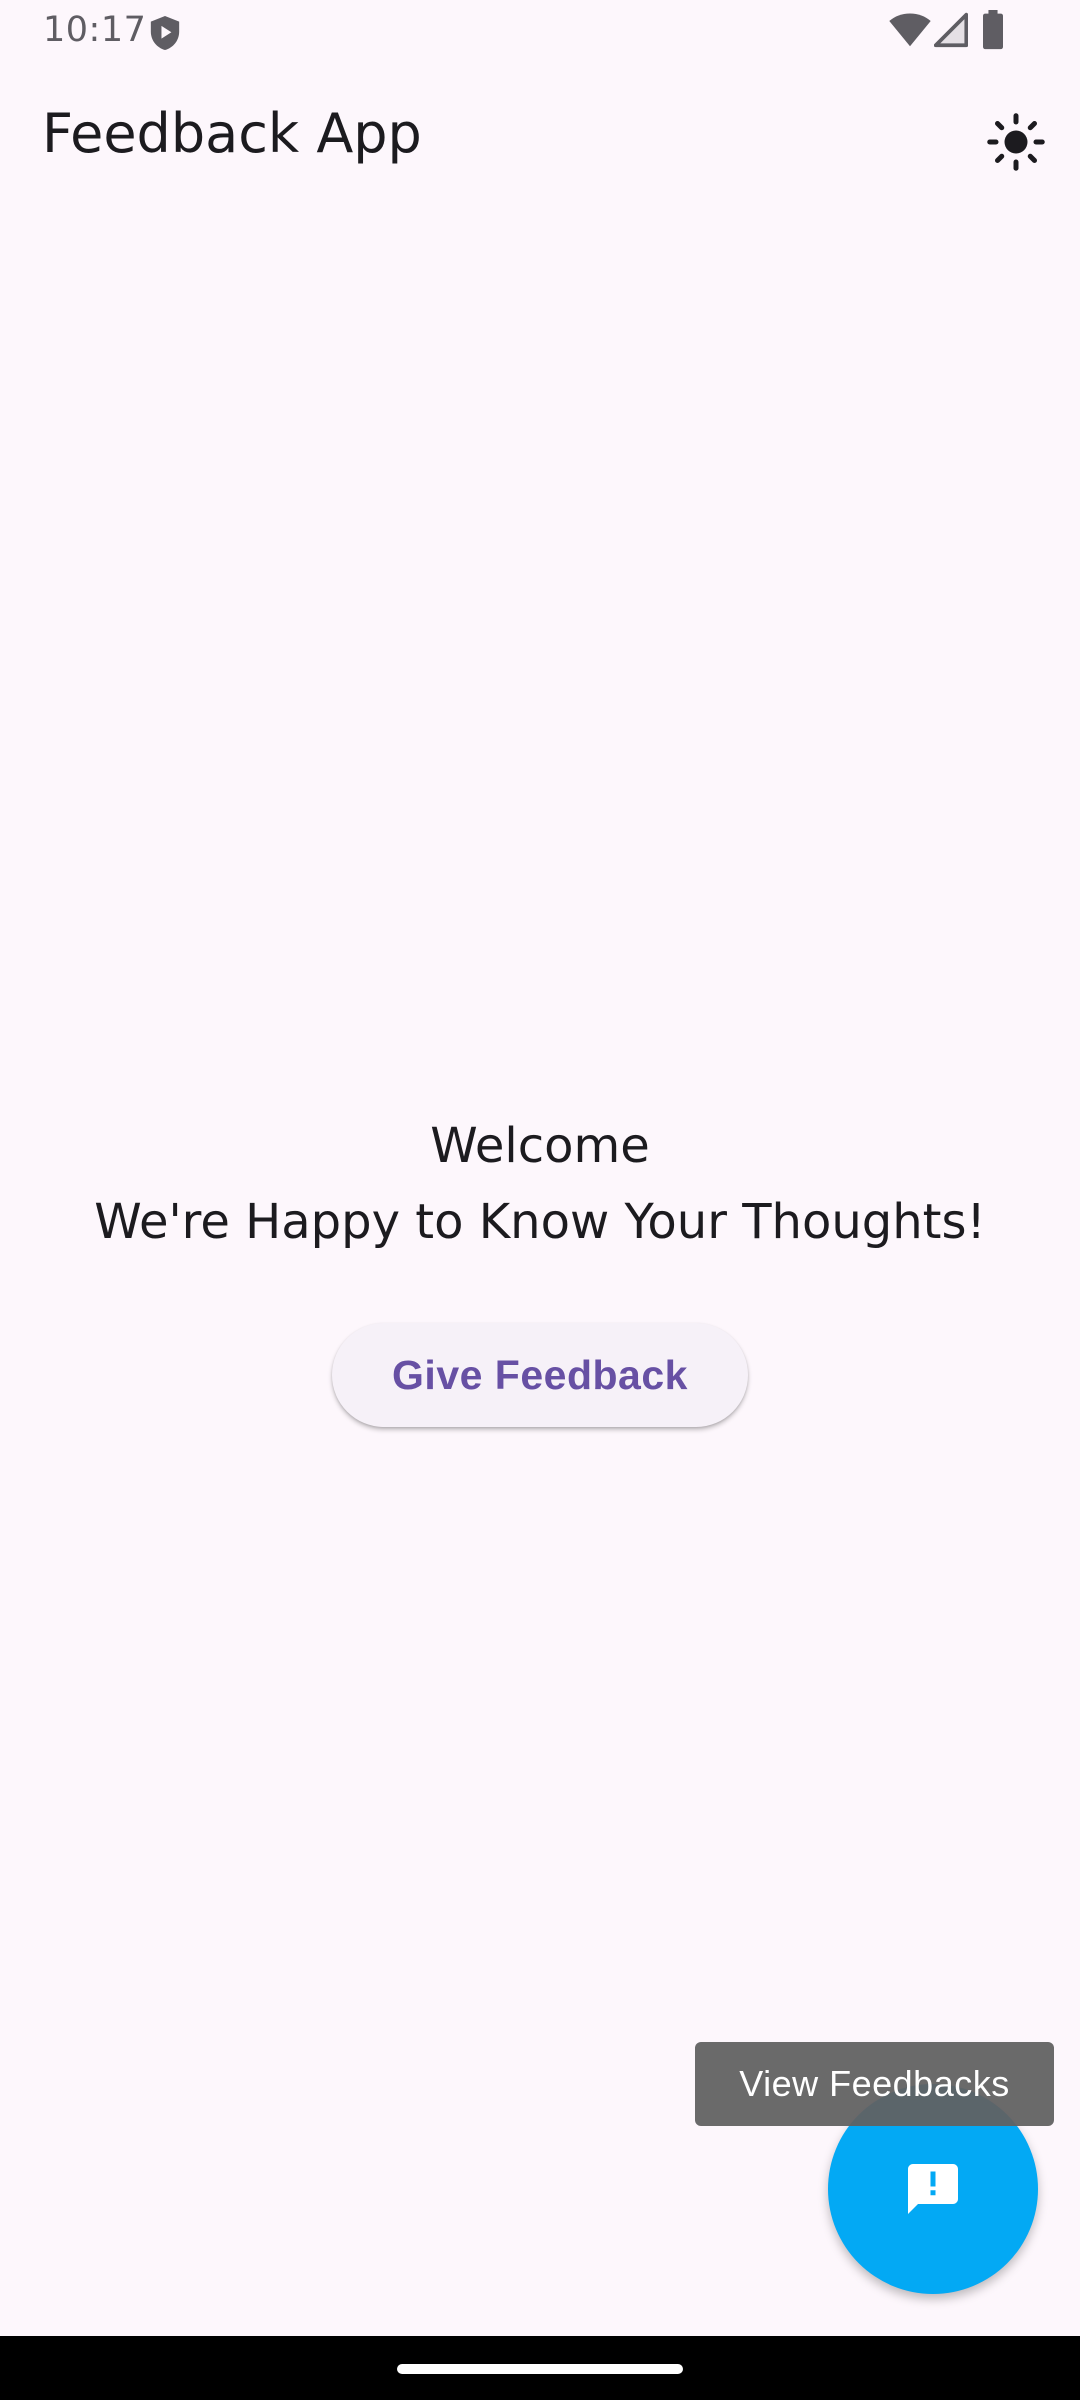 This screenshot has height=2400, width=1080. What do you see at coordinates (95, 30) in the screenshot?
I see `status-time: 10:17` at bounding box center [95, 30].